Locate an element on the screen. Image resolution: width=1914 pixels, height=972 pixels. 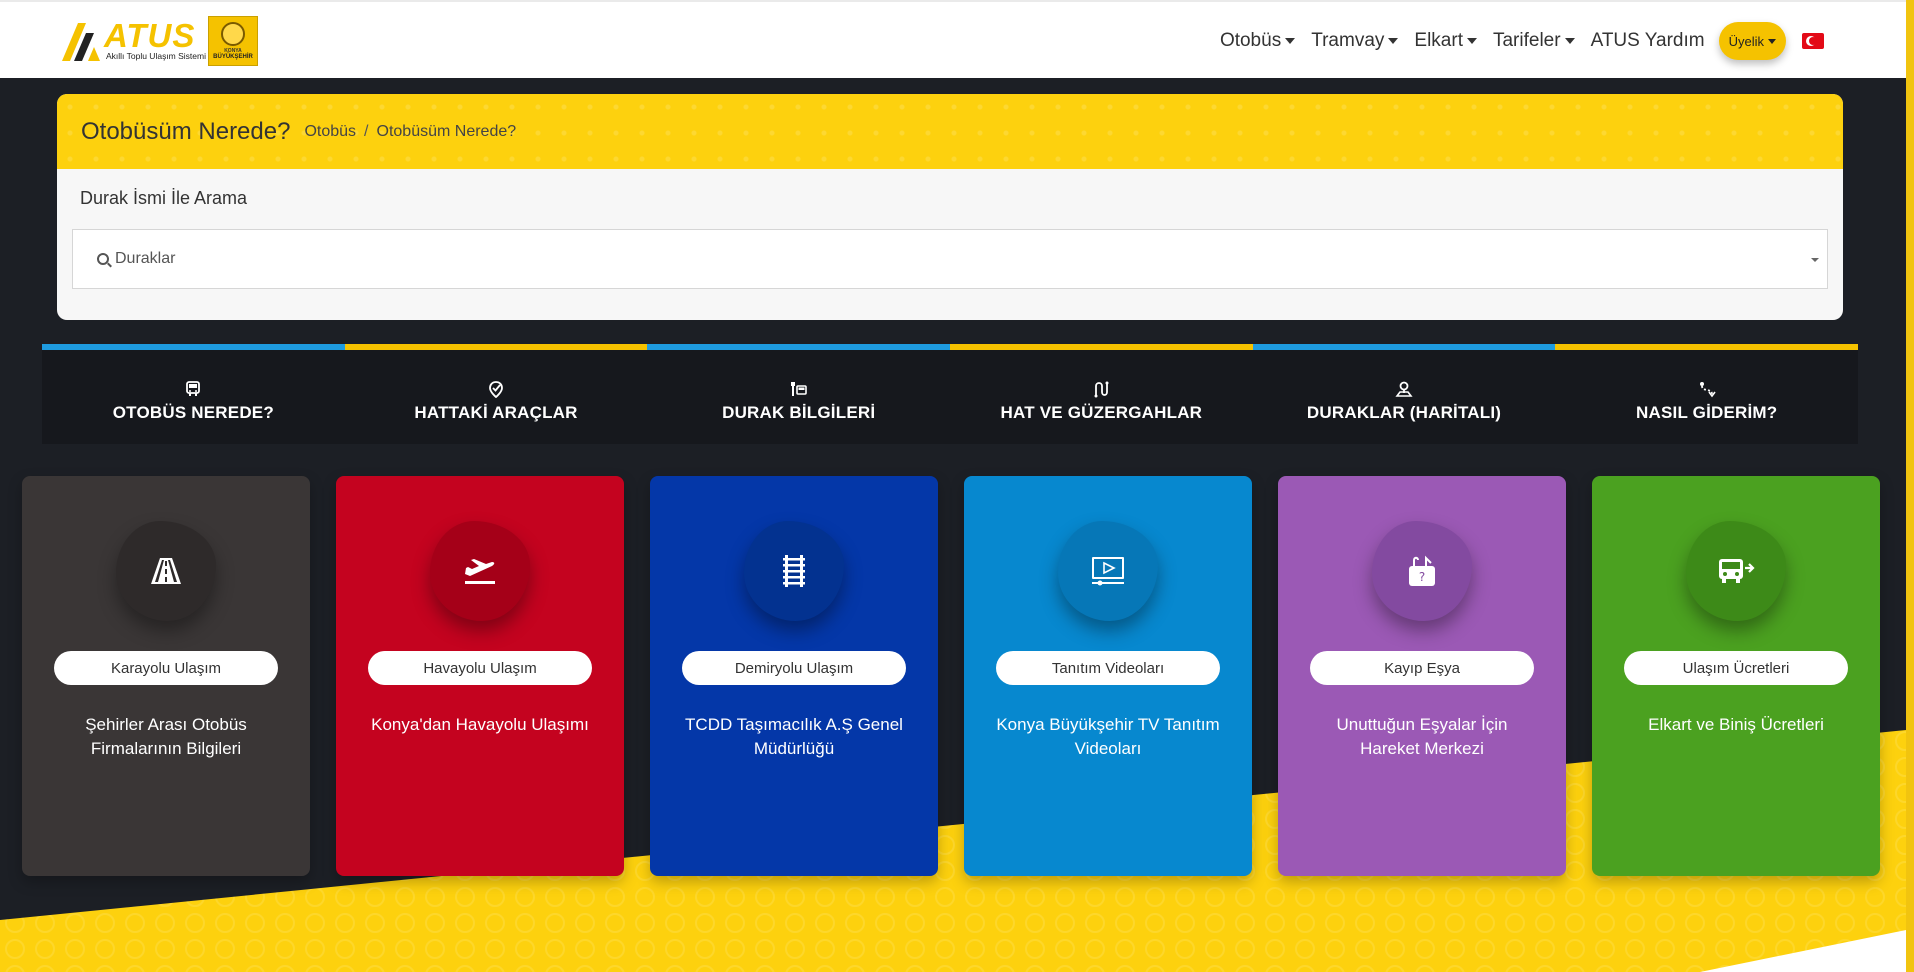
bus-fare-icon is located at coordinates (1737, 571).